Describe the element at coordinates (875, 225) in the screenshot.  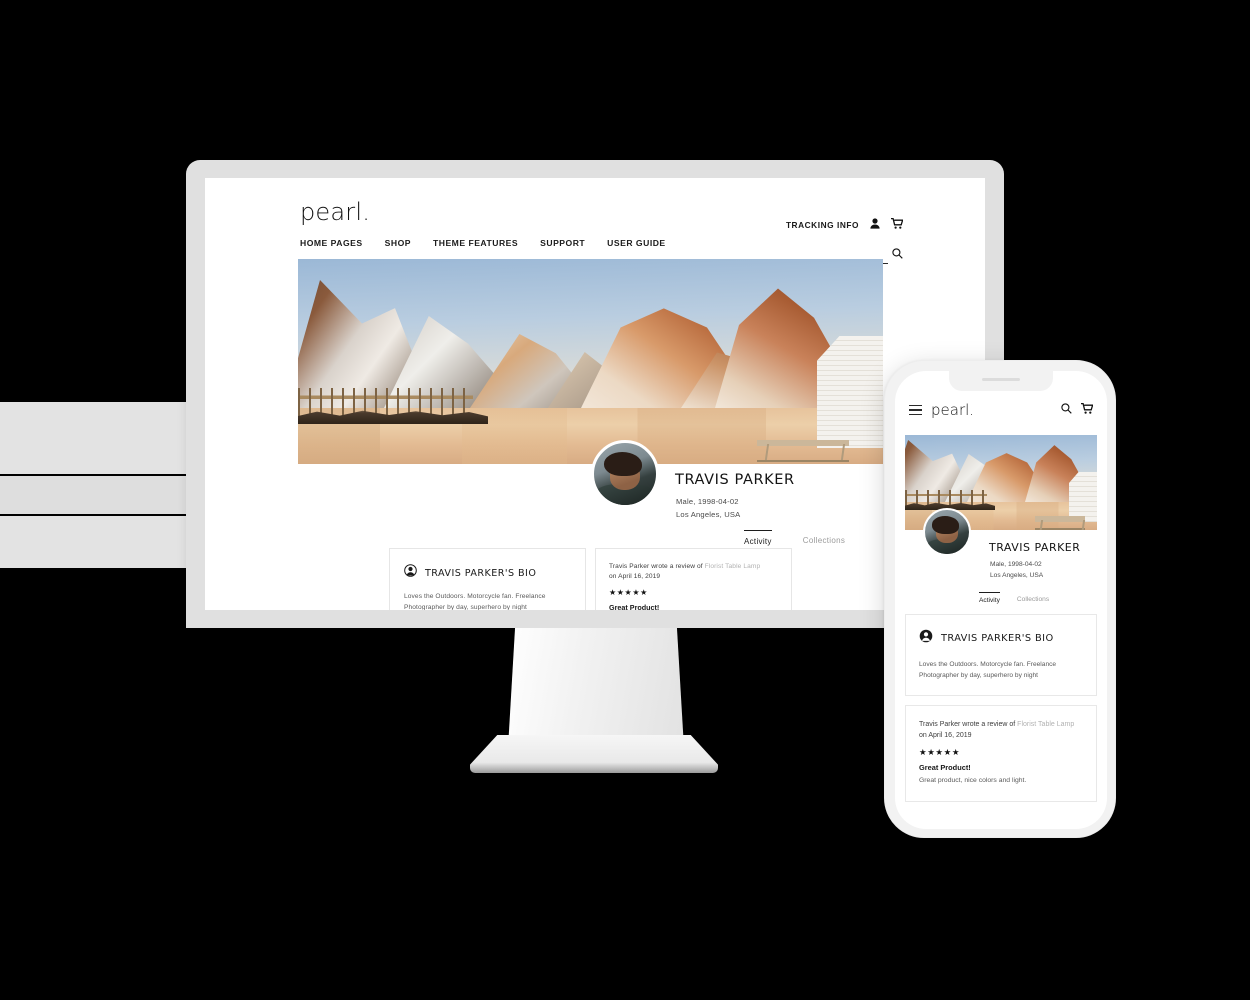
I see `user-icon` at that location.